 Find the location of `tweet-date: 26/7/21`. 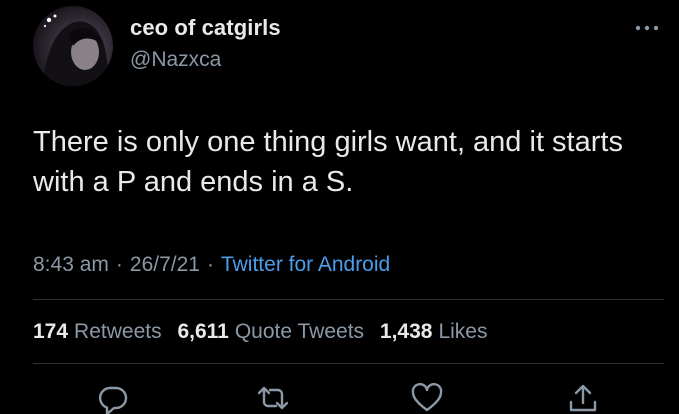

tweet-date: 26/7/21 is located at coordinates (165, 264).